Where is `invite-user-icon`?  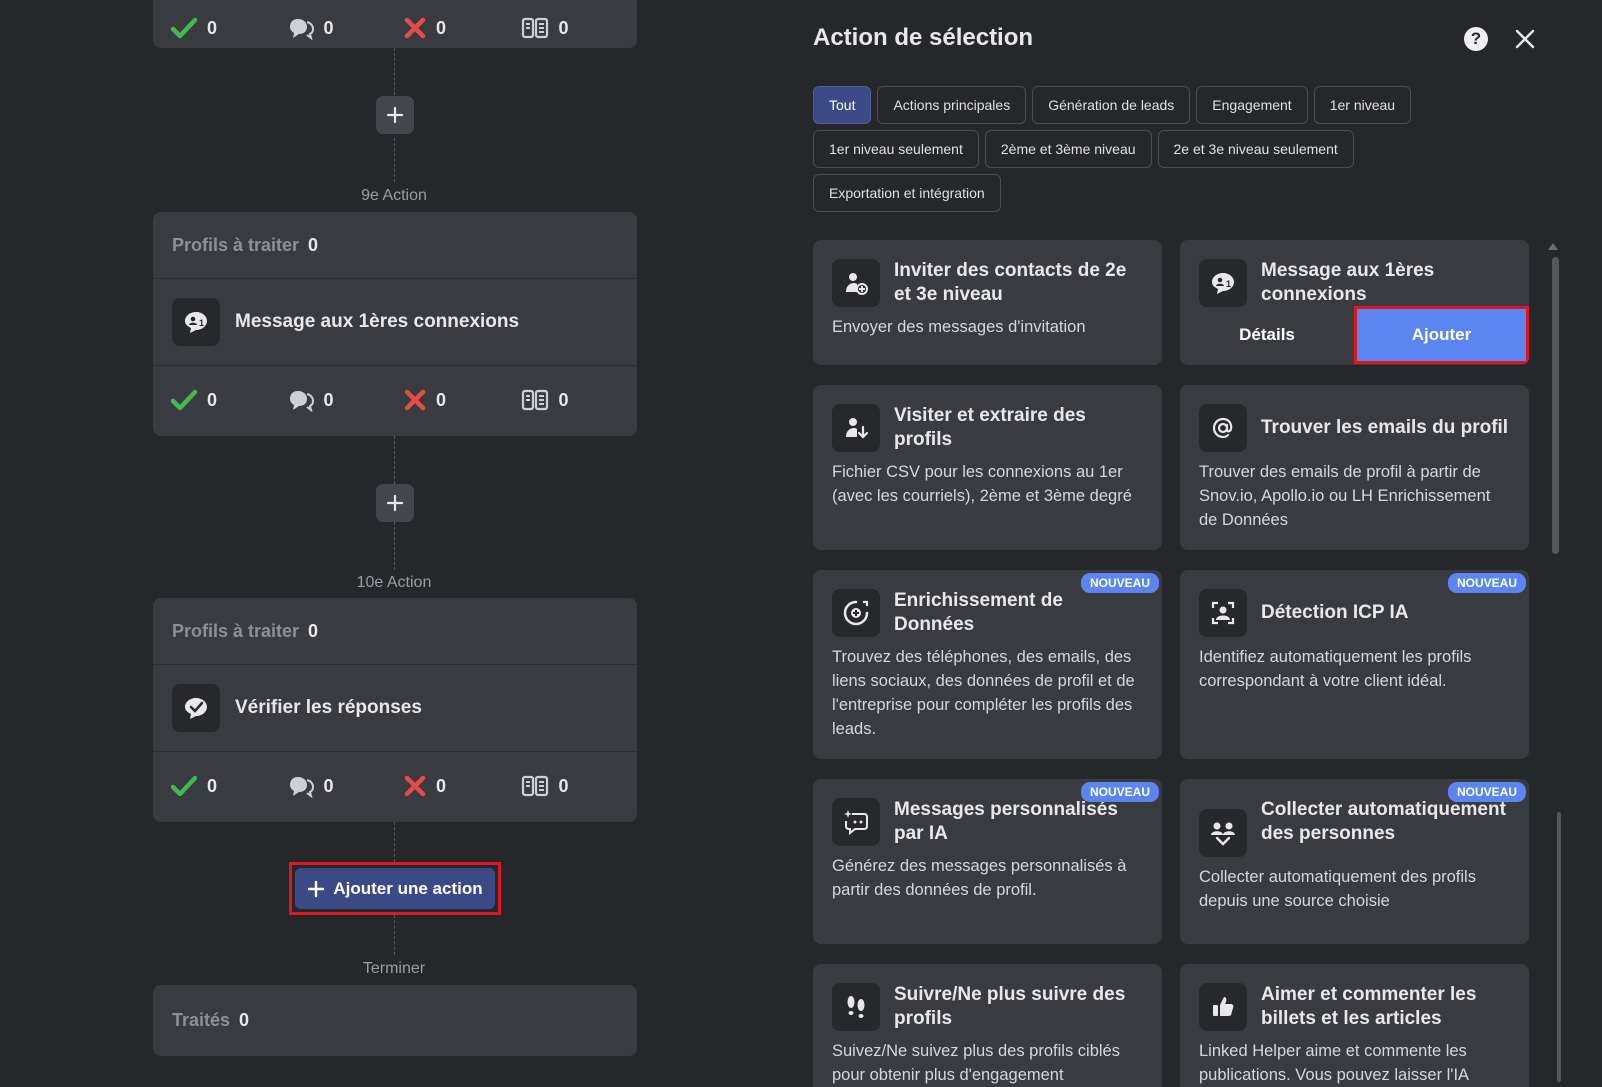
invite-user-icon is located at coordinates (856, 283).